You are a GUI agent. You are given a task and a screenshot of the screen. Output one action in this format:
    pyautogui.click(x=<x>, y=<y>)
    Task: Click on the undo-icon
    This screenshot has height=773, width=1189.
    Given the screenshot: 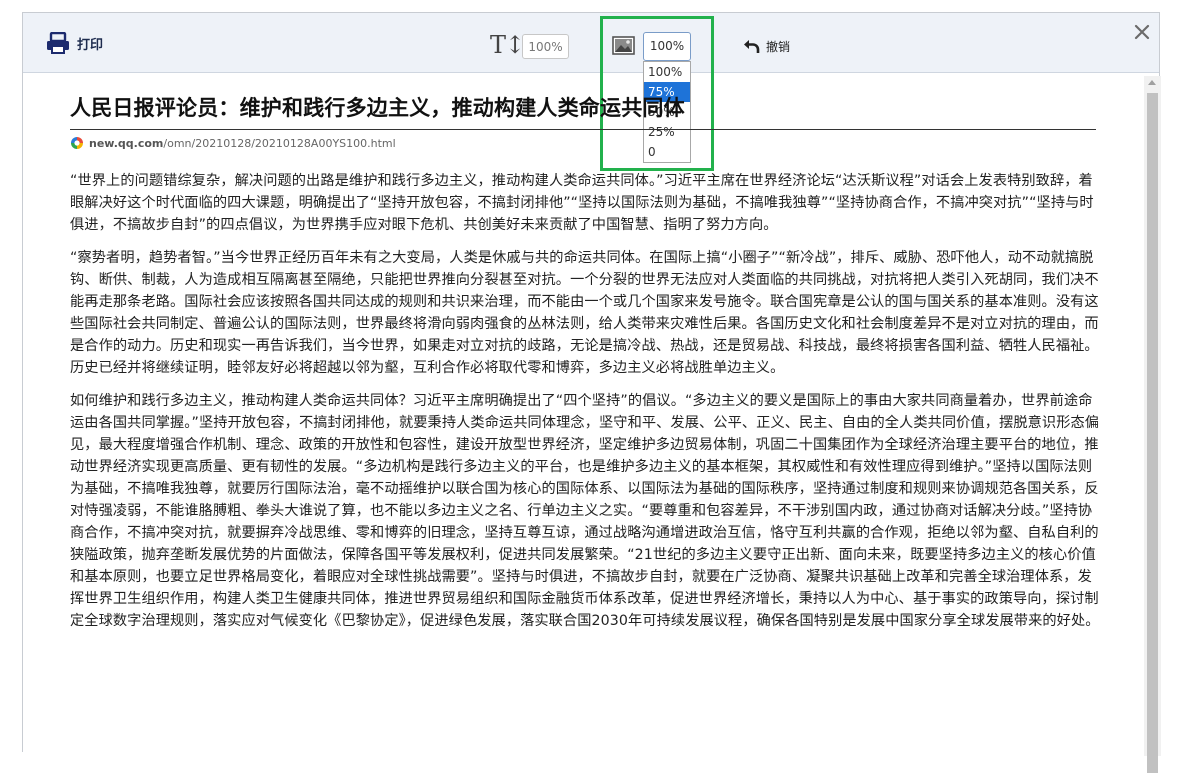 What is the action you would take?
    pyautogui.click(x=752, y=46)
    